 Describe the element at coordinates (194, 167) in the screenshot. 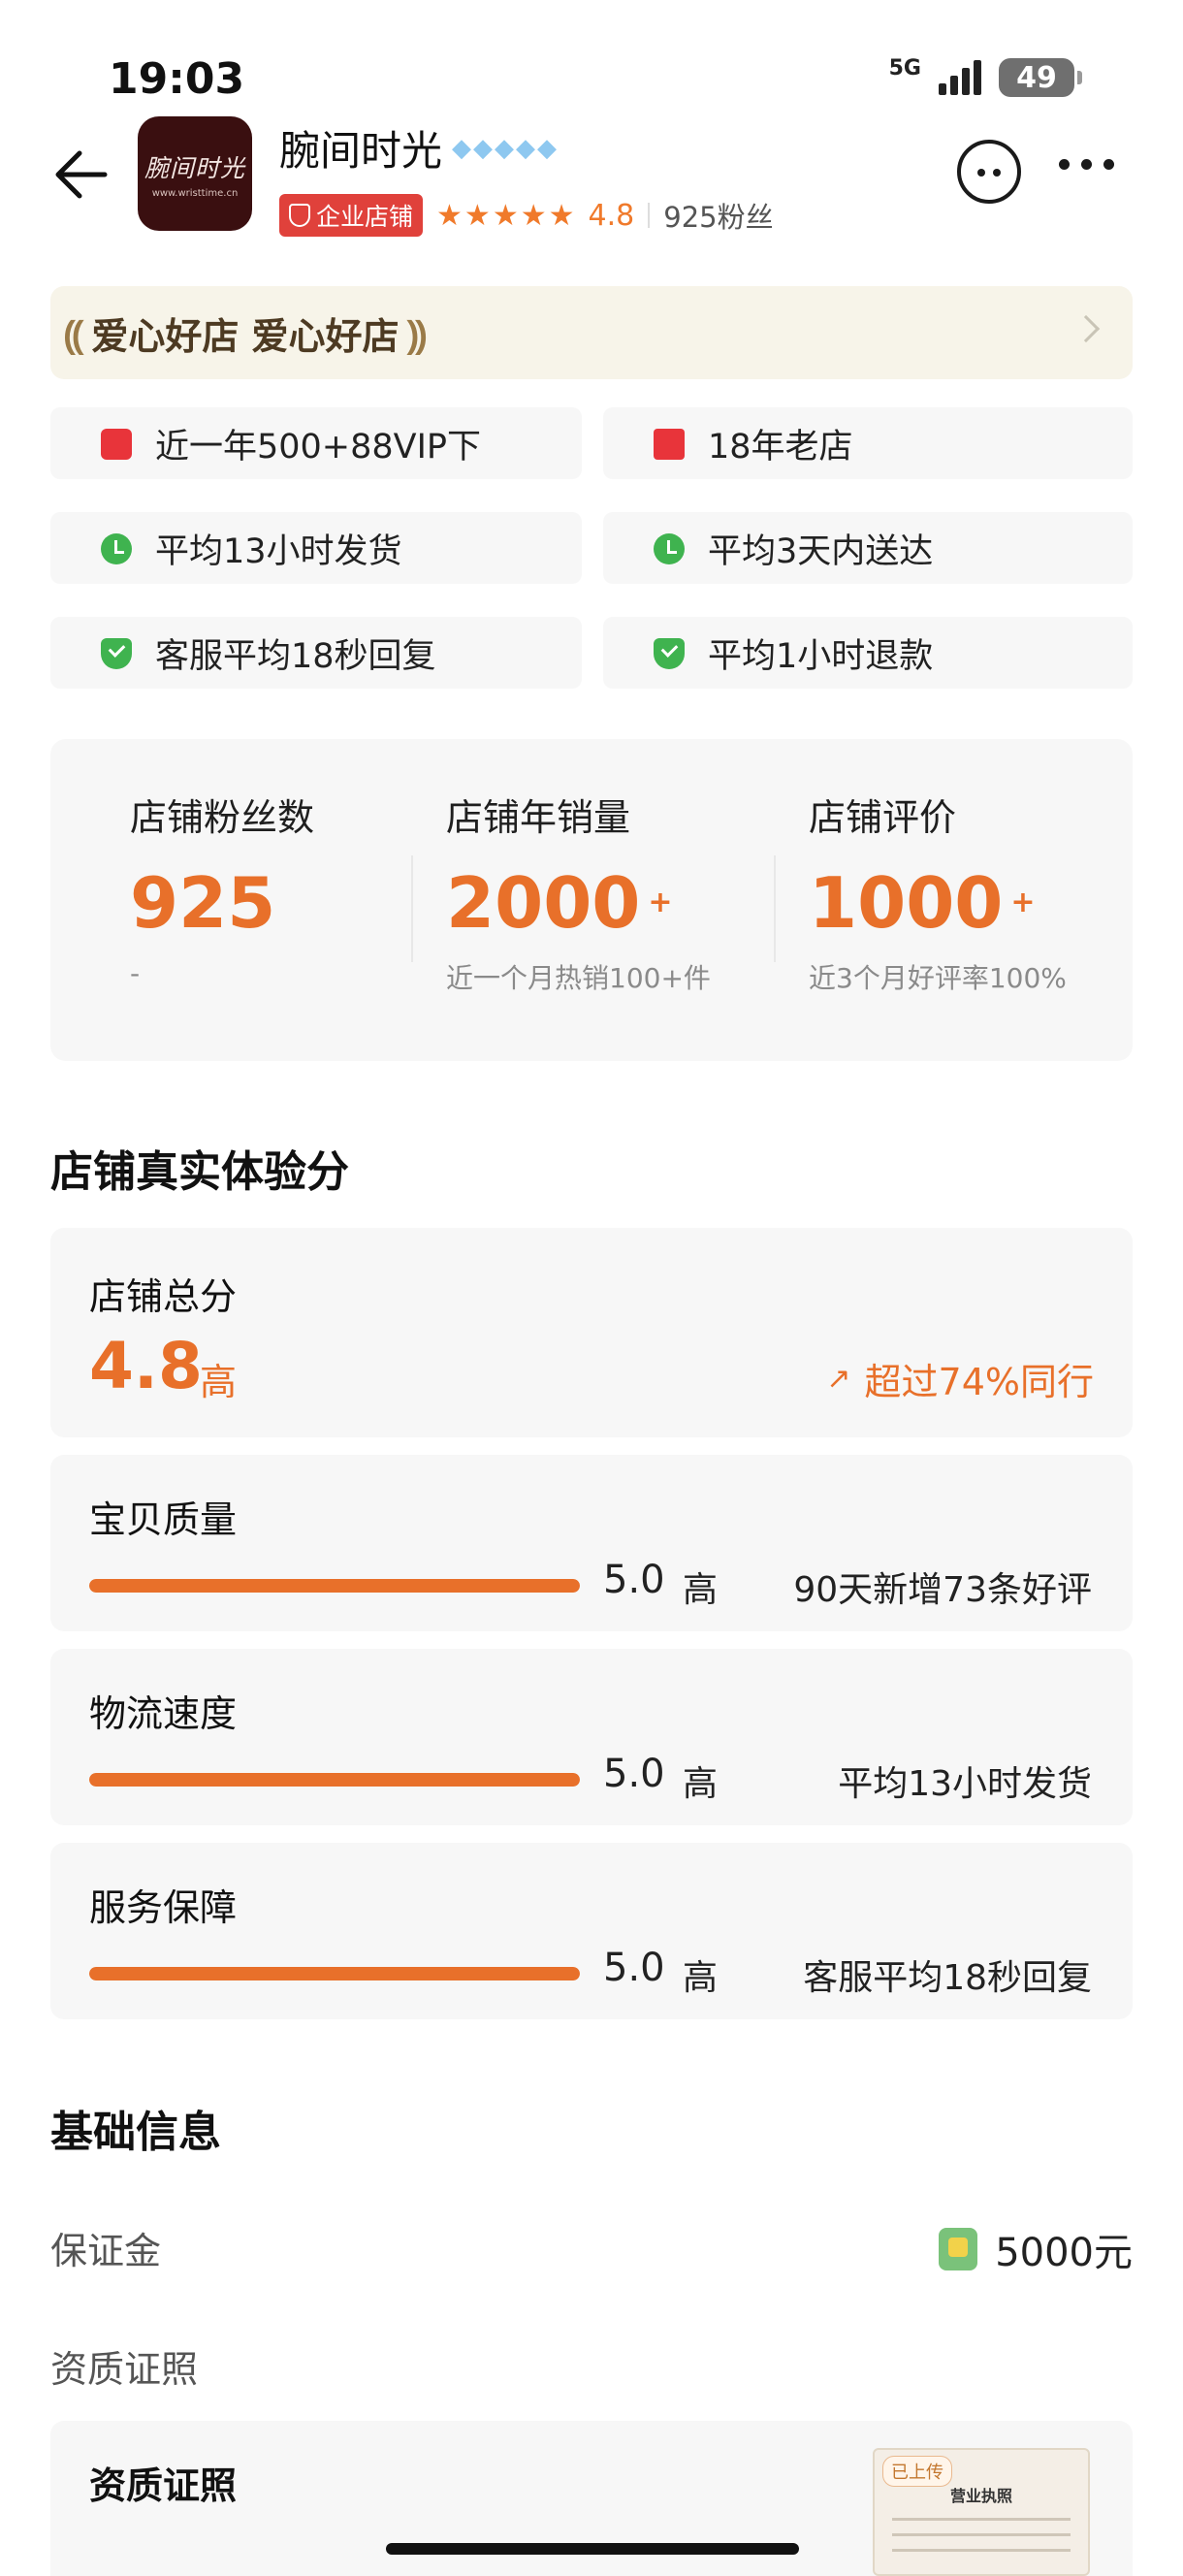

I see `logo-text: 腕间时光` at that location.